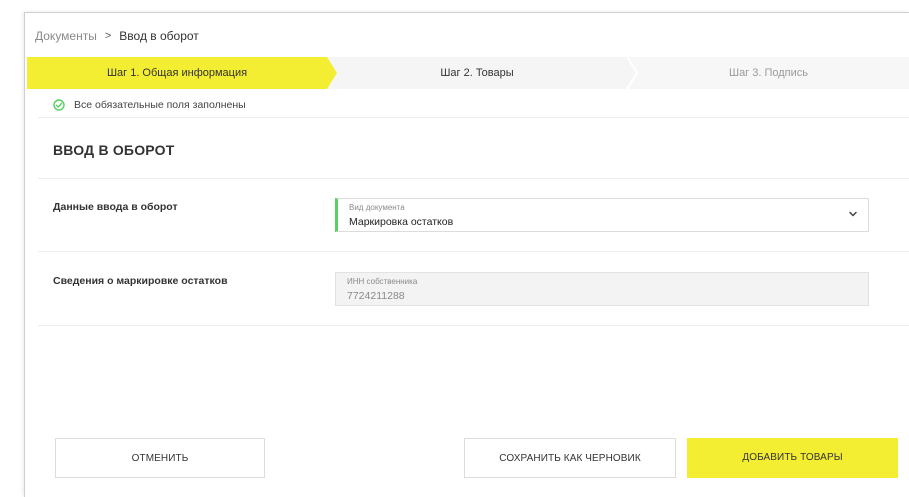  What do you see at coordinates (768, 73) in the screenshot?
I see `step-3-tab: Шаг 3. Подпись` at bounding box center [768, 73].